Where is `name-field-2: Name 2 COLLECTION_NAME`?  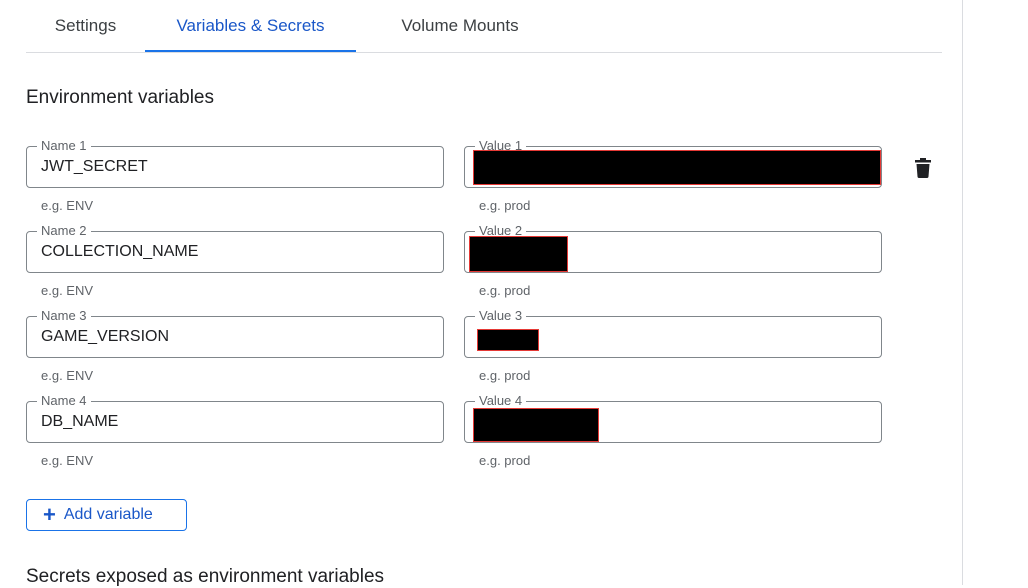 name-field-2: Name 2 COLLECTION_NAME is located at coordinates (235, 248).